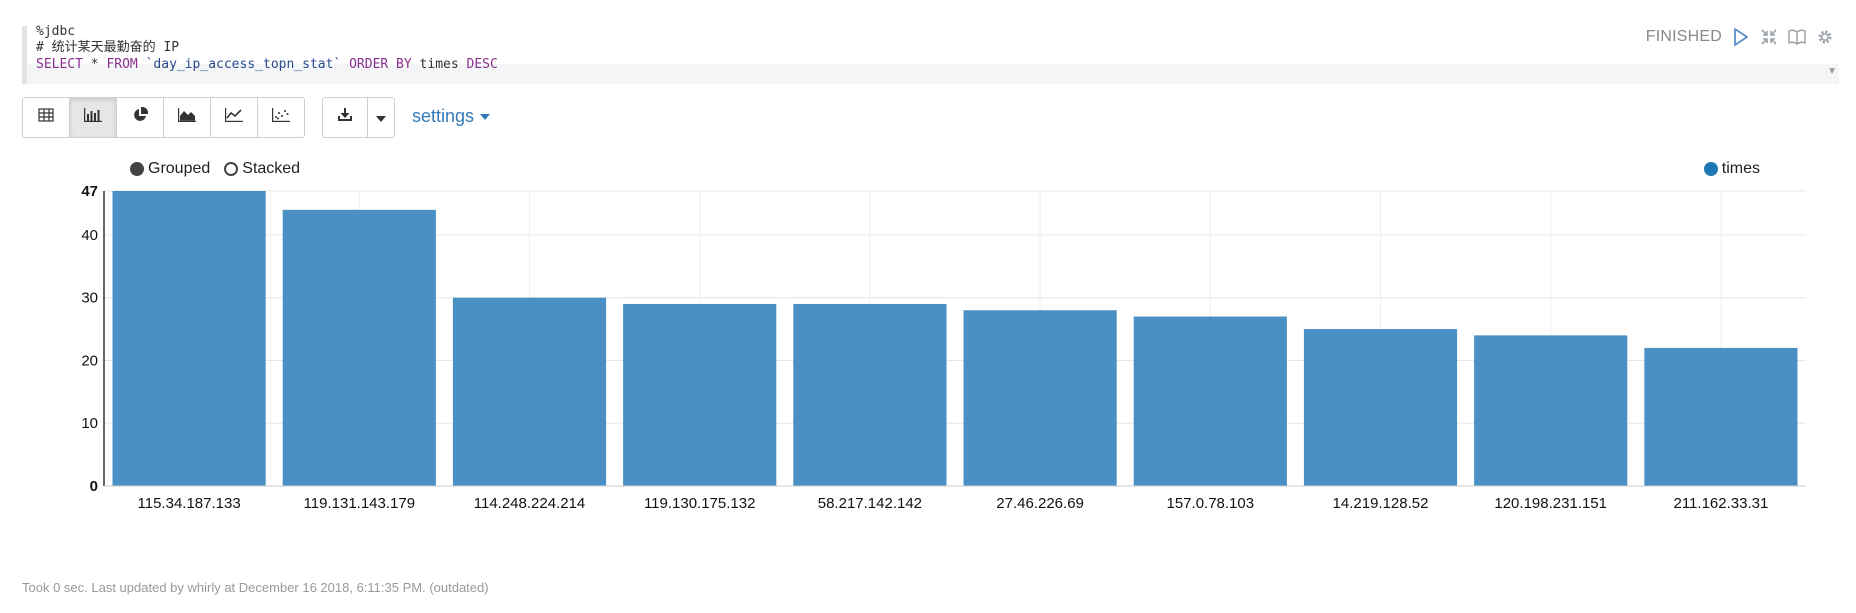  What do you see at coordinates (360, 503) in the screenshot?
I see `x-tick-label: 119.131.143.179` at bounding box center [360, 503].